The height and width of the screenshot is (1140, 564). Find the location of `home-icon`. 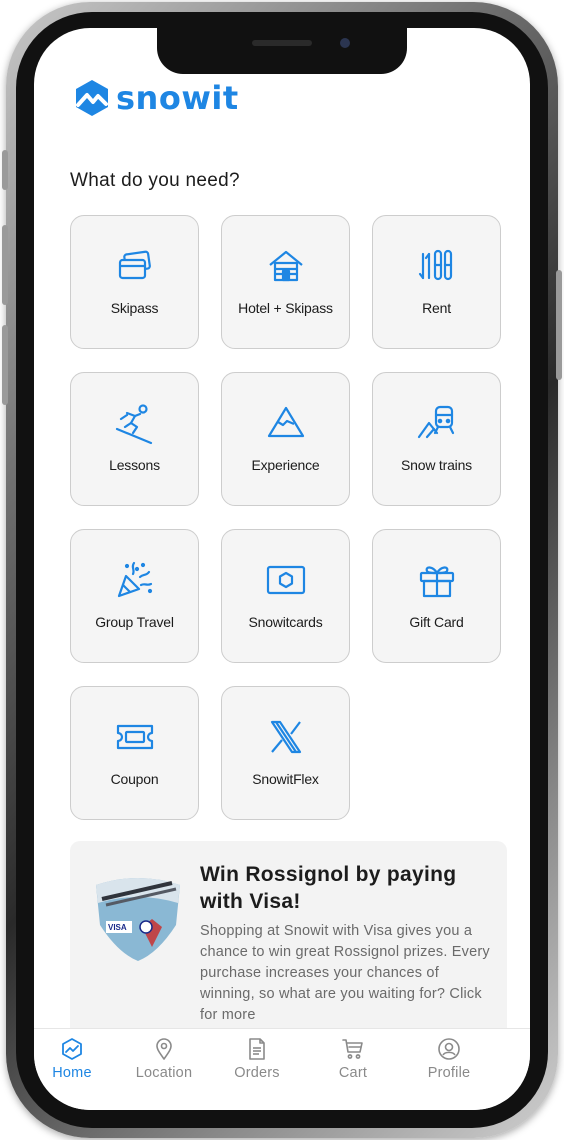

home-icon is located at coordinates (72, 1049).